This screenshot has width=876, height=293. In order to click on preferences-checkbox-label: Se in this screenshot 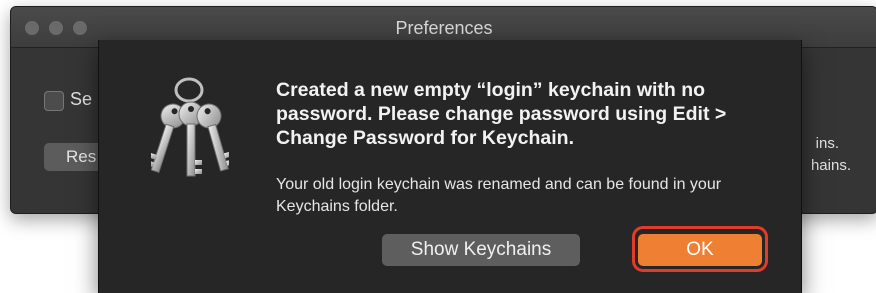, I will do `click(81, 99)`.